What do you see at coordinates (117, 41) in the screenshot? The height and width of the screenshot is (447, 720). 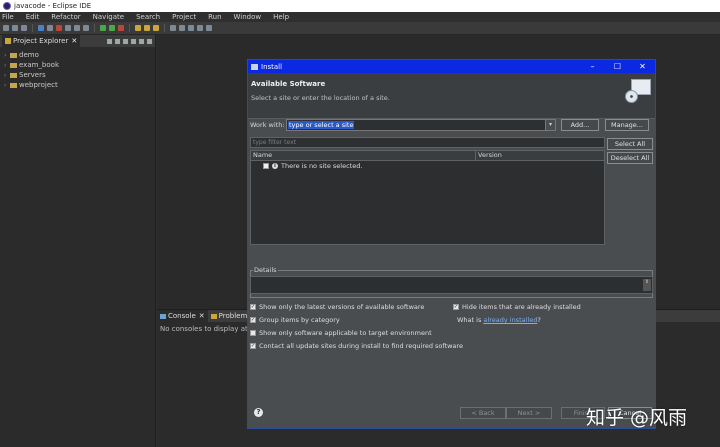 I see `link-editor-icon` at bounding box center [117, 41].